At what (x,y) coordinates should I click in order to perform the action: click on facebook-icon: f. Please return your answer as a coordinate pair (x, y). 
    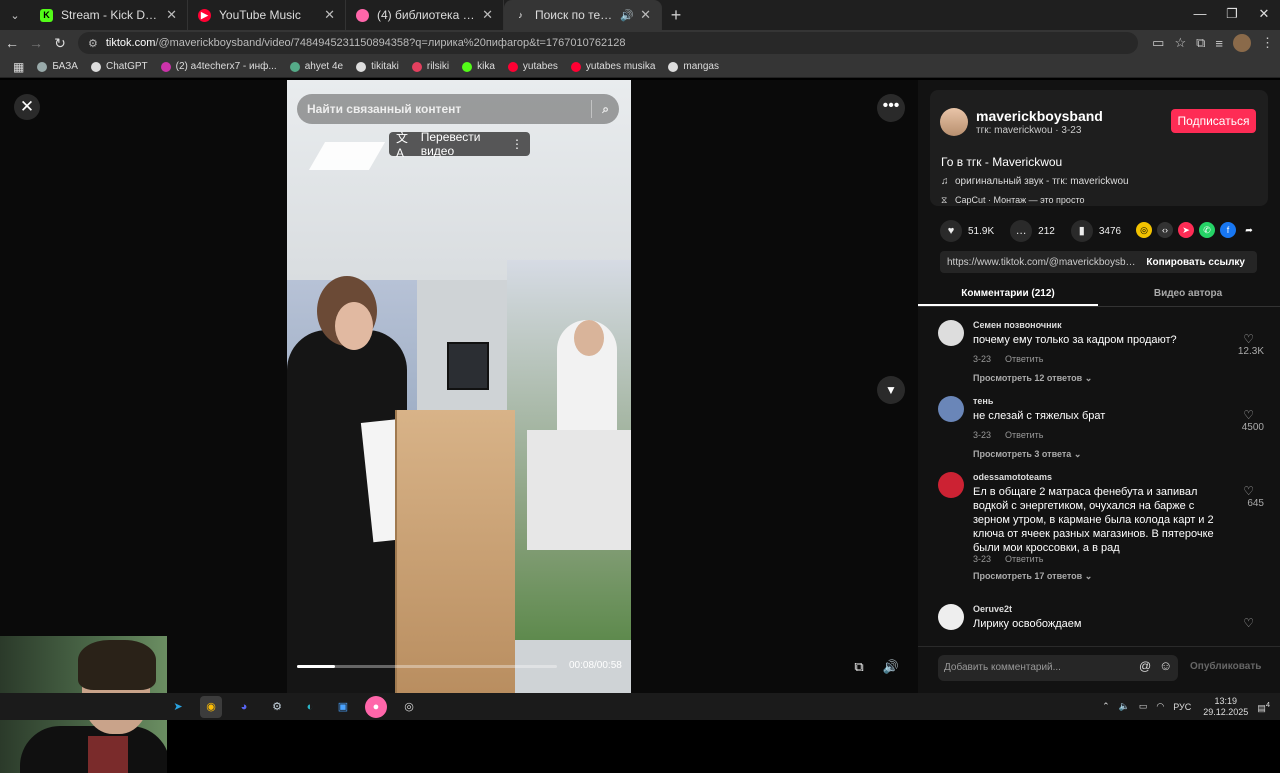
    Looking at the image, I should click on (1228, 230).